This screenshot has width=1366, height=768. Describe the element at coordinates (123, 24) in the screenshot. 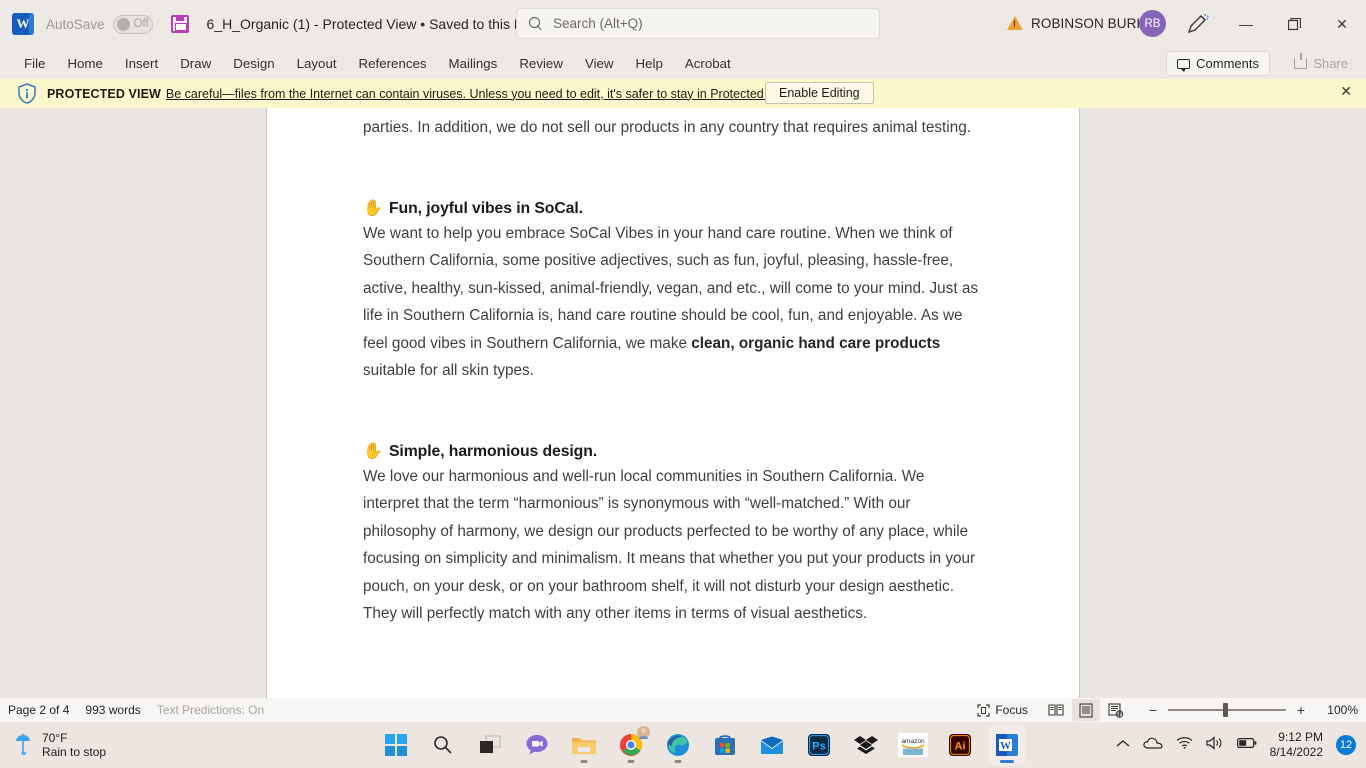

I see `toggle-knob` at that location.